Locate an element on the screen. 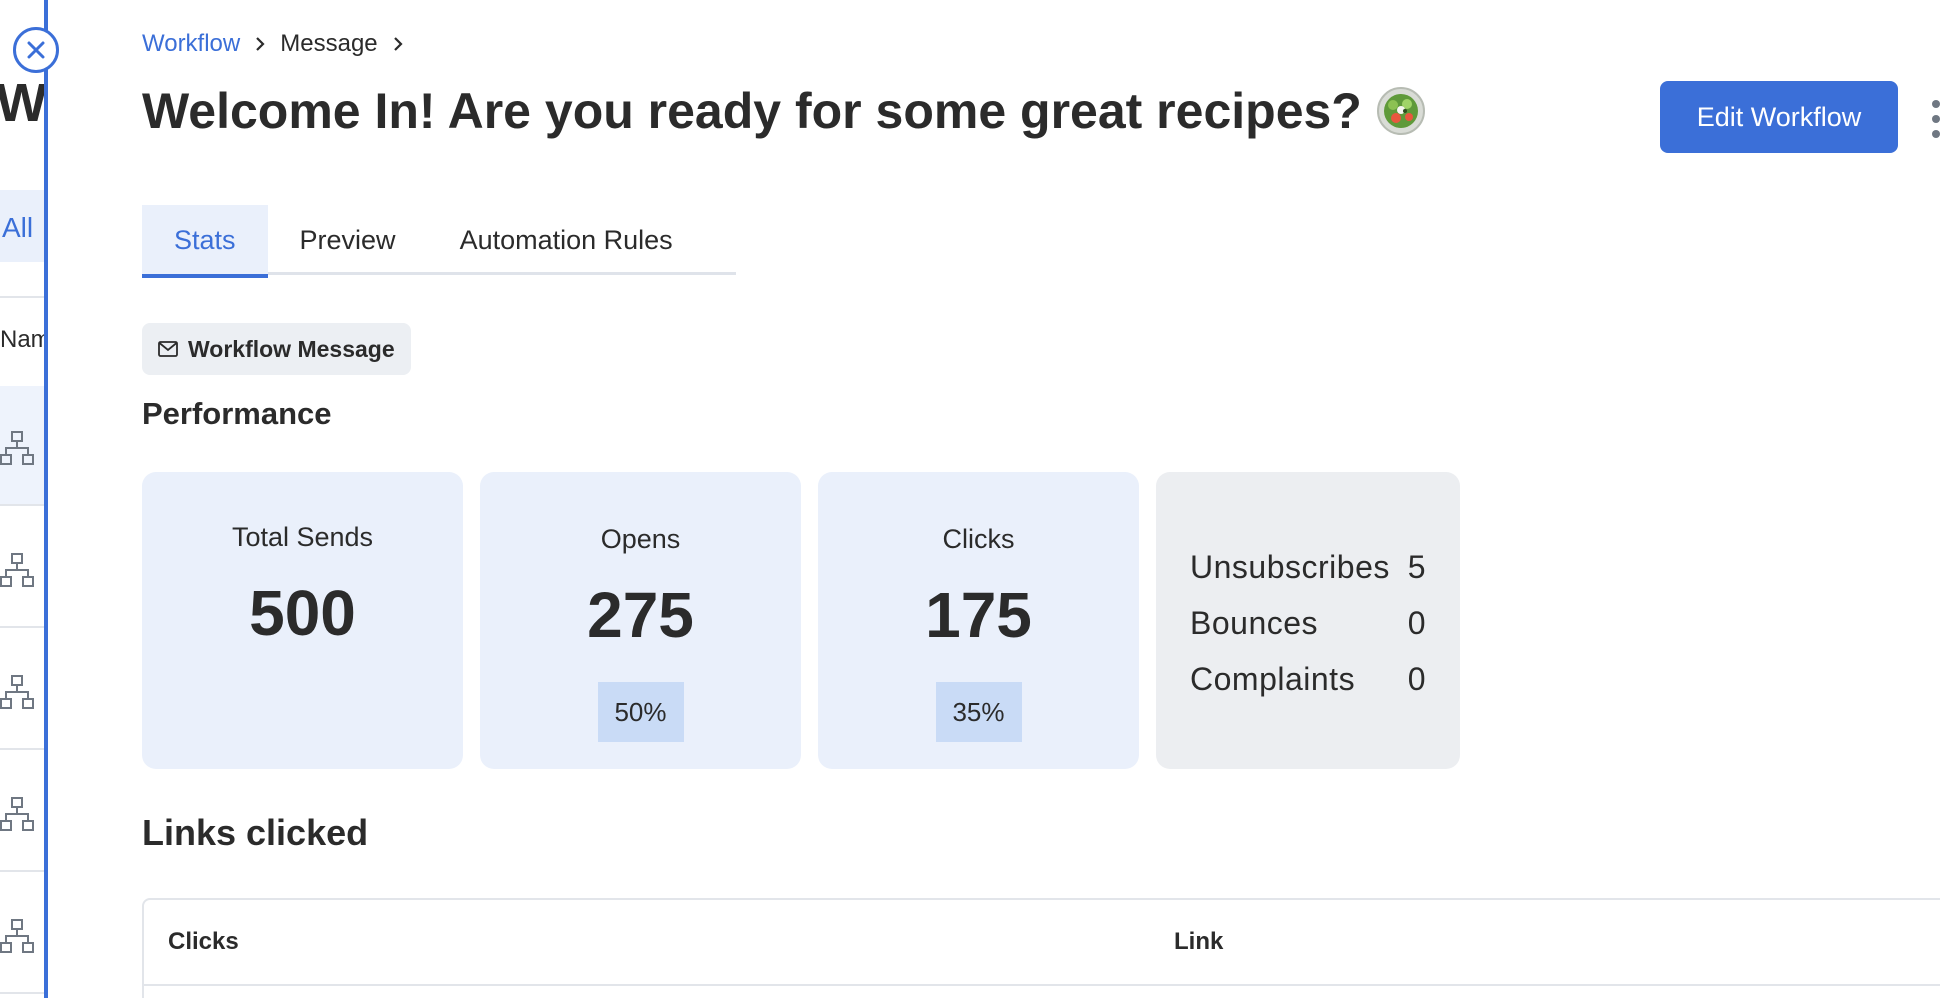  total-sends-label: Total Sends is located at coordinates (302, 537).